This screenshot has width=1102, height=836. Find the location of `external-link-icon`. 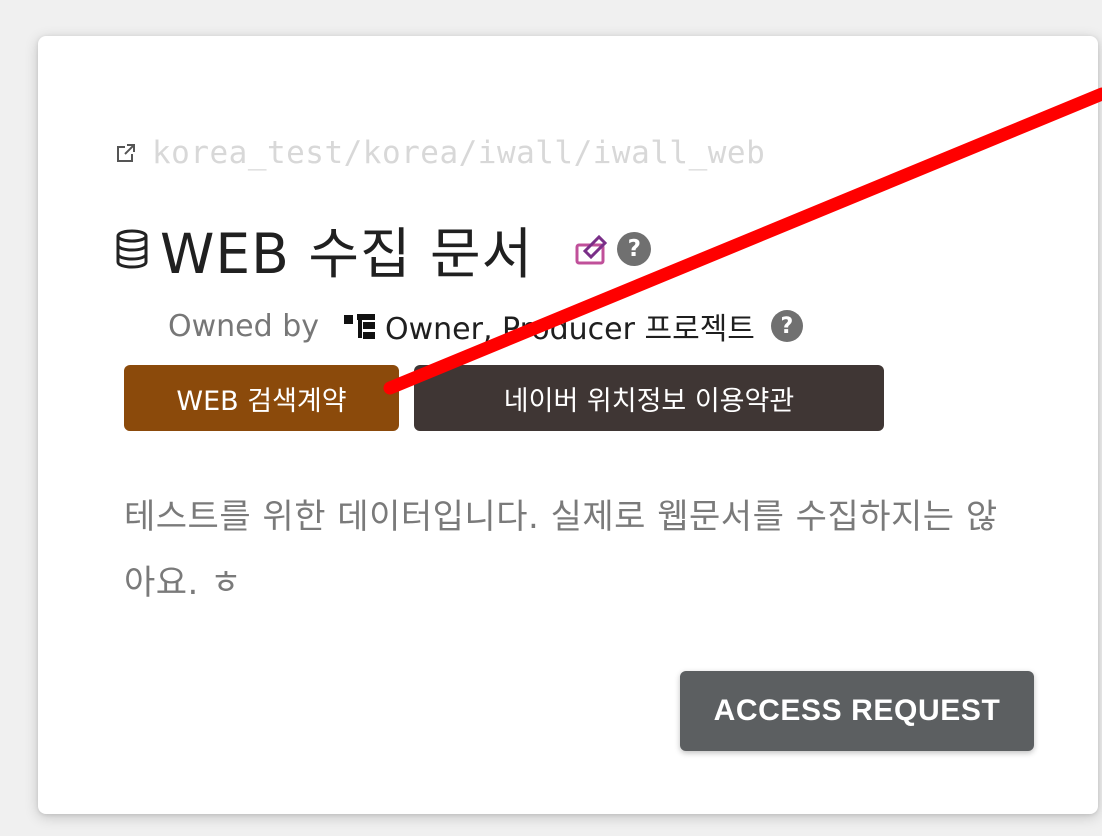

external-link-icon is located at coordinates (126, 153).